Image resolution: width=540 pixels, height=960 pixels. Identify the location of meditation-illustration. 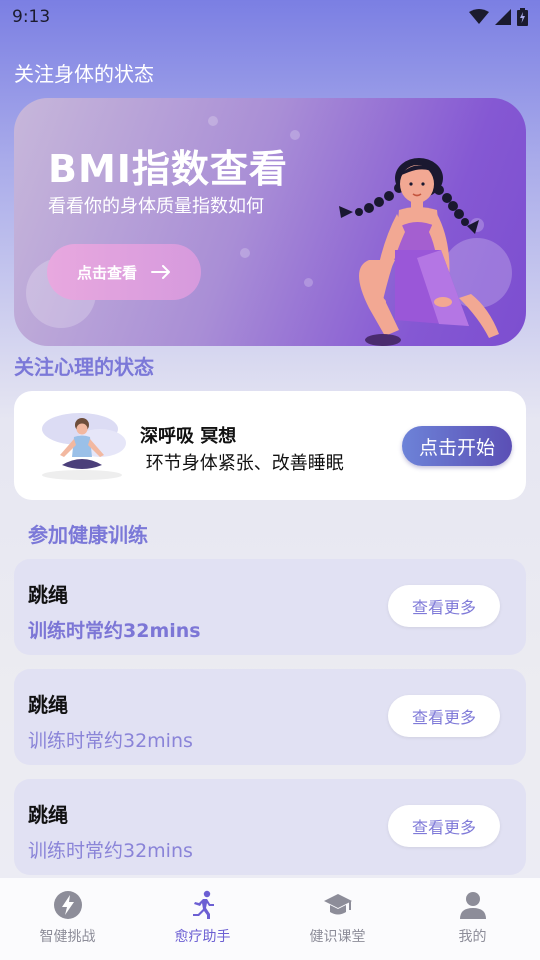
(84, 446).